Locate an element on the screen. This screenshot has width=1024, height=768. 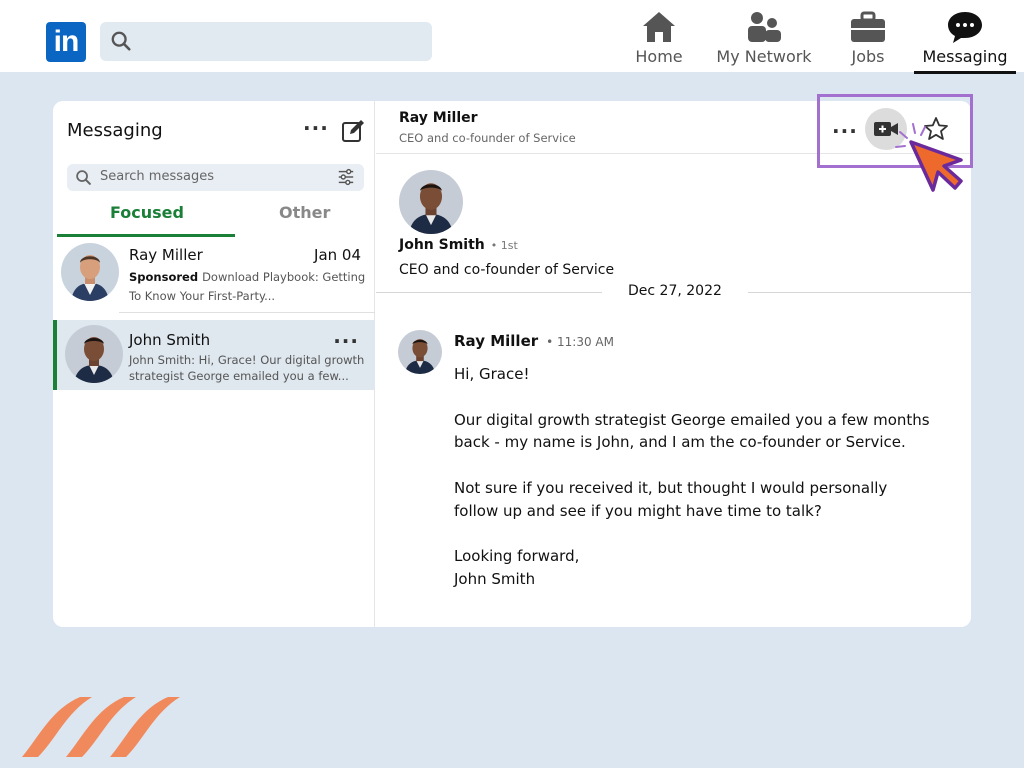
linkedin-logo: in is located at coordinates (66, 42).